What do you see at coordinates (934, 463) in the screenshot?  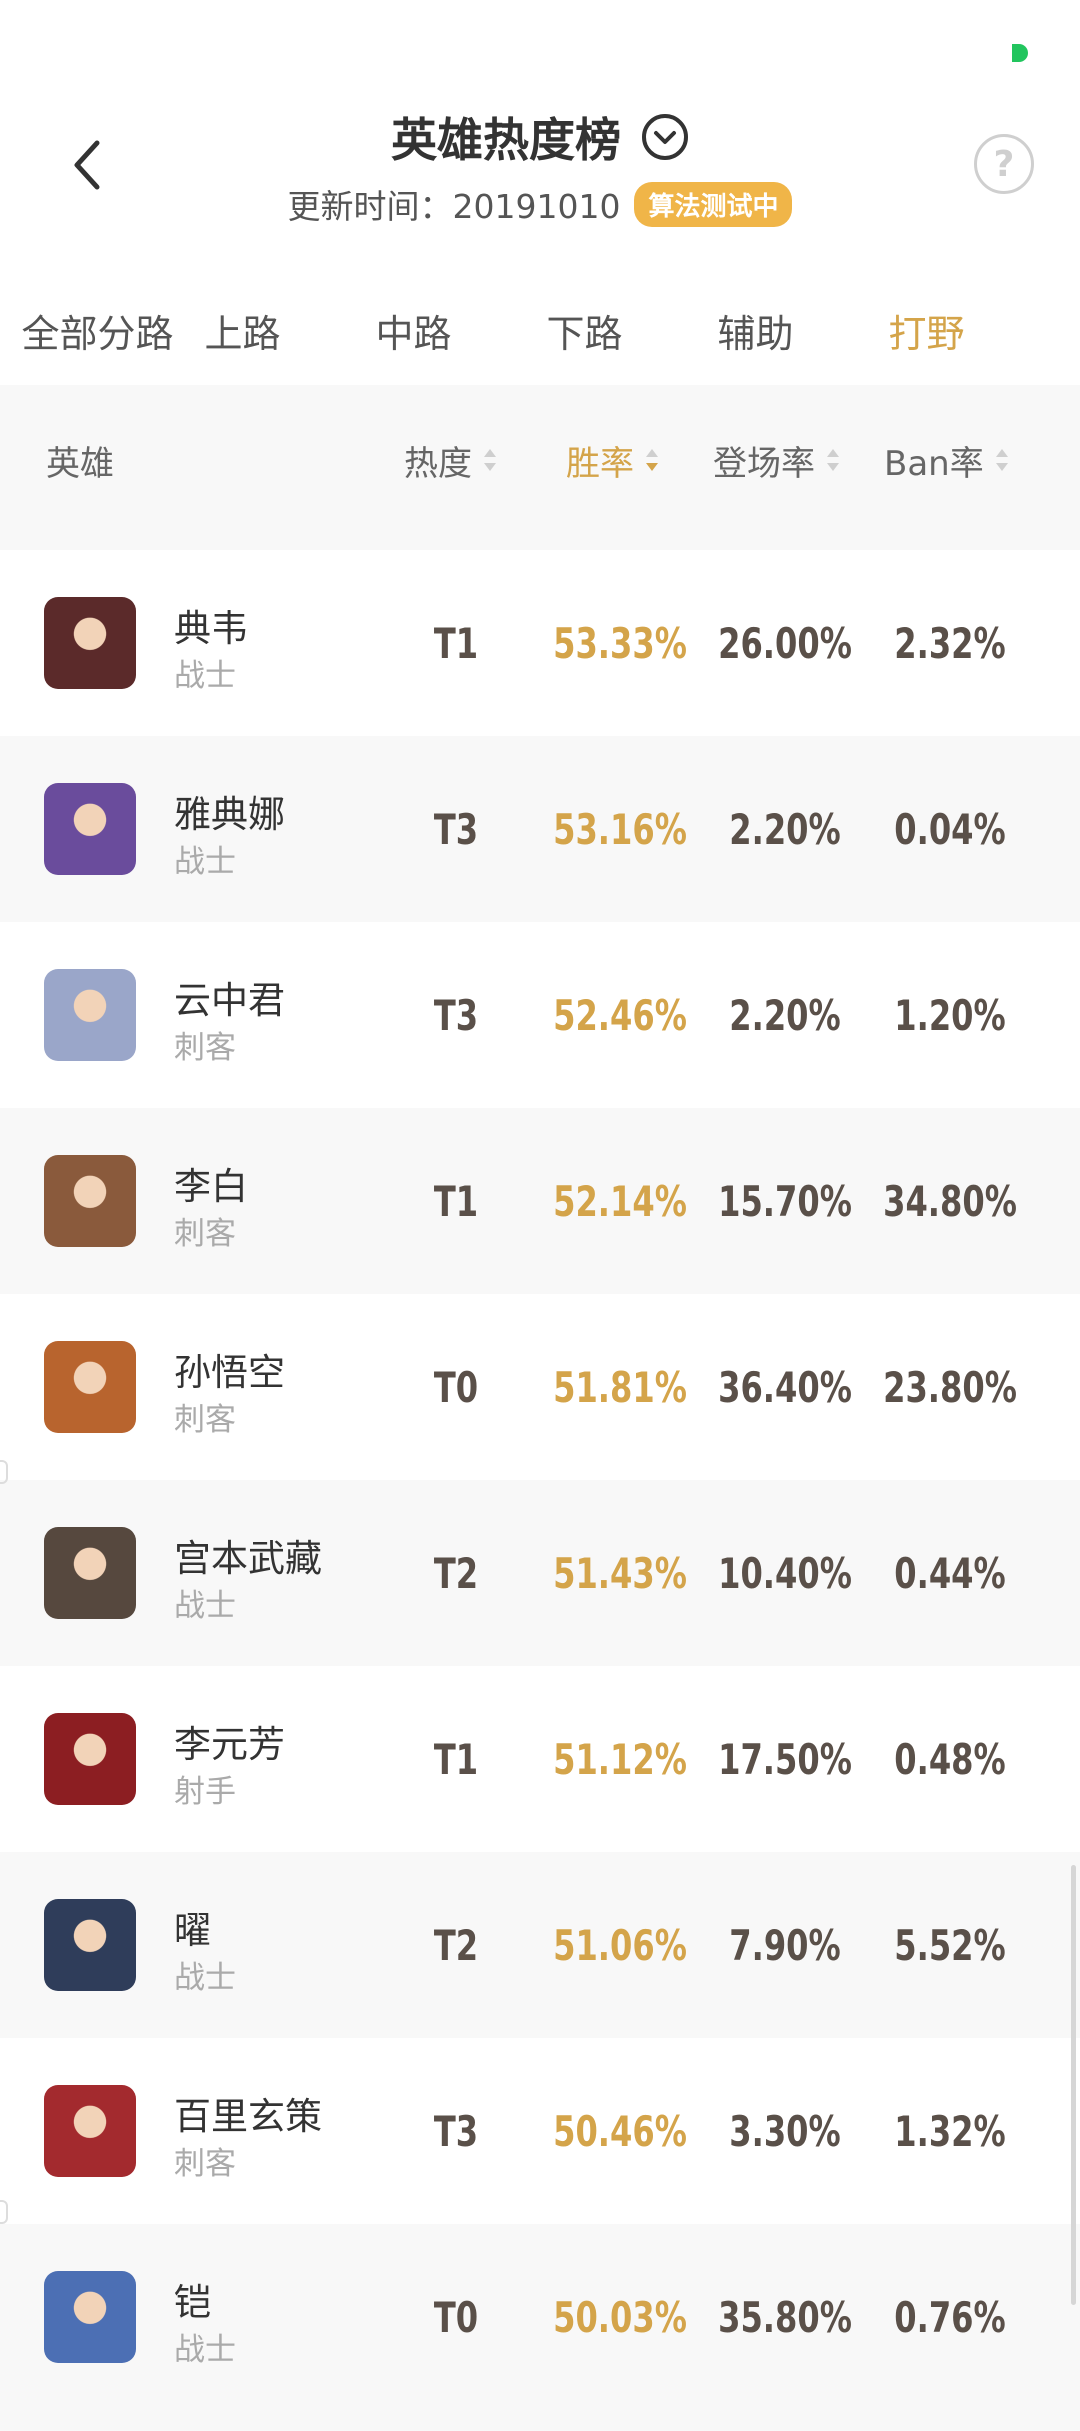 I see `column-ban-rate-label: Ban率` at bounding box center [934, 463].